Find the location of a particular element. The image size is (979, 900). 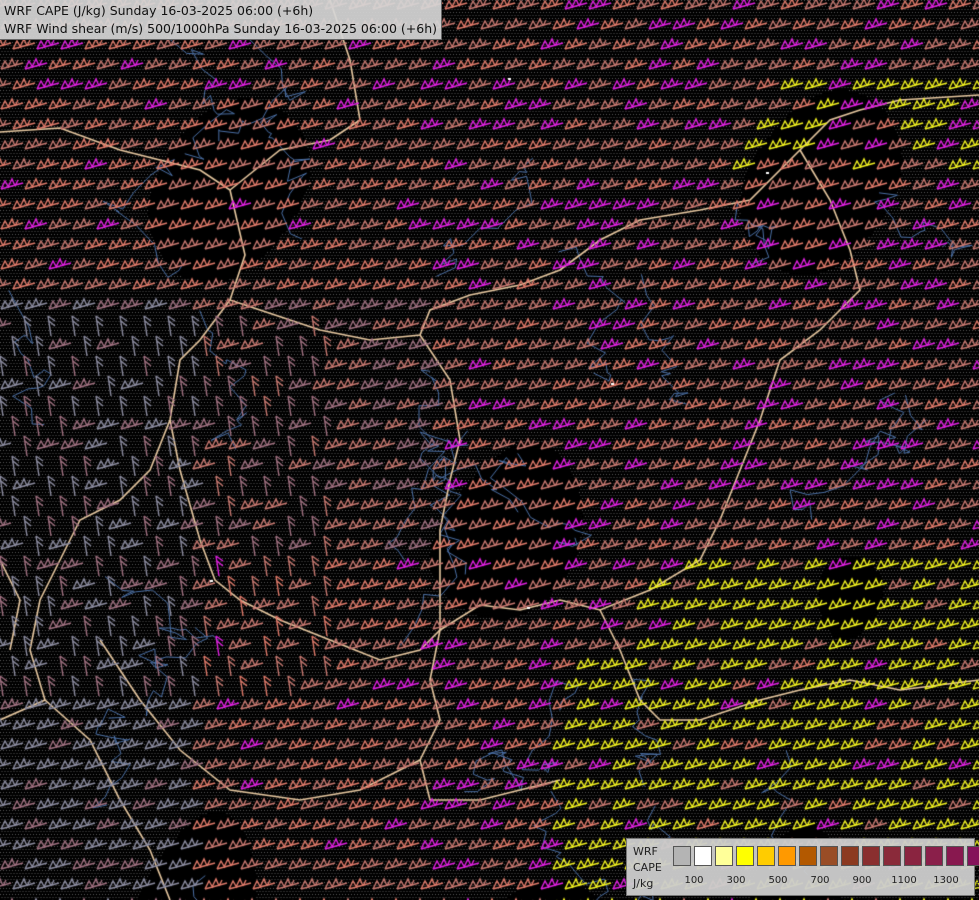

legend-tick-label: 700 is located at coordinates (820, 880).